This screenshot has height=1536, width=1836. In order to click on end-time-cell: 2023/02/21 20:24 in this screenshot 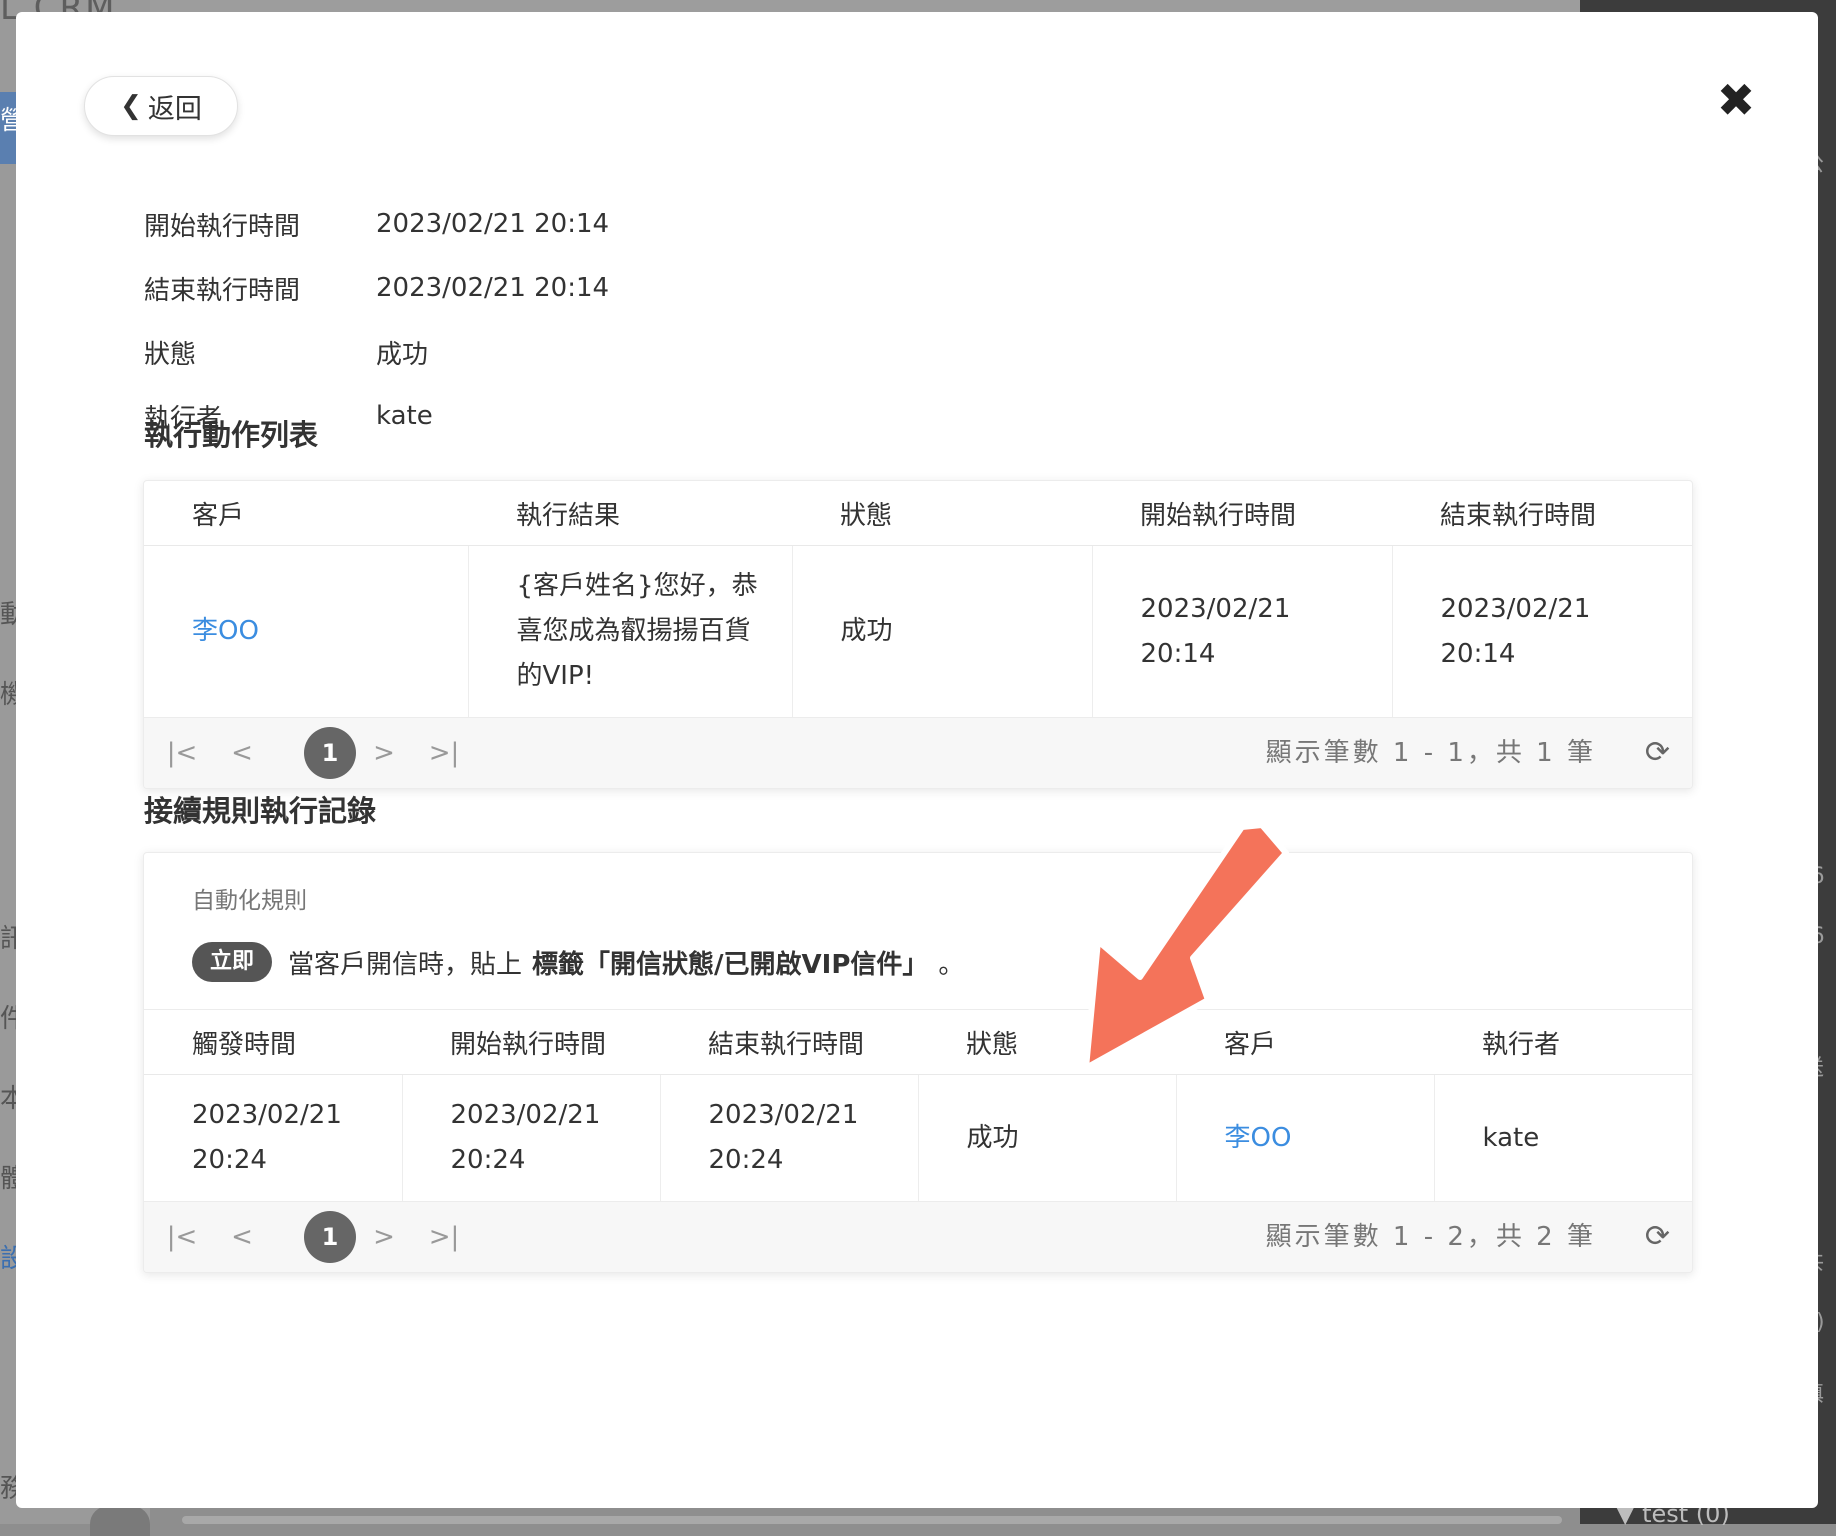, I will do `click(789, 1137)`.